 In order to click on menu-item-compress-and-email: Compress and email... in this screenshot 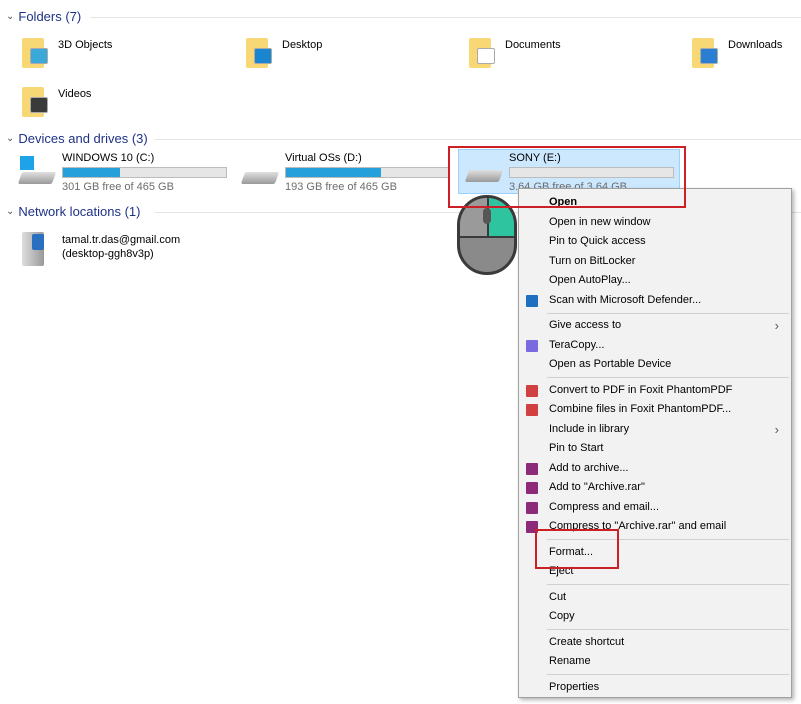, I will do `click(655, 508)`.